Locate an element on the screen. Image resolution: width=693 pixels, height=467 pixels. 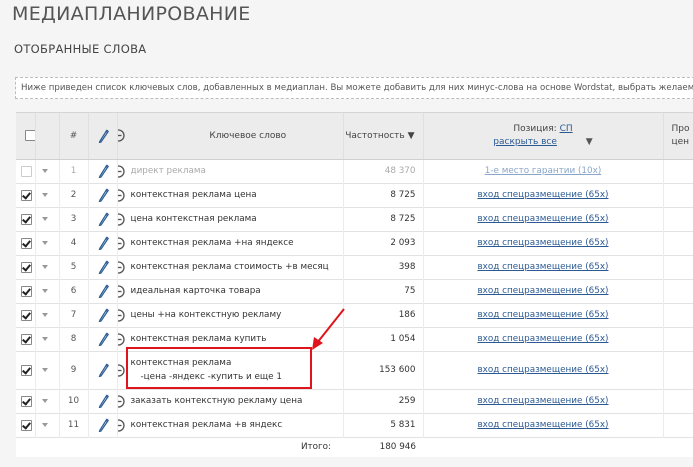
row-keyword: цена контекстная реклама is located at coordinates (193, 219).